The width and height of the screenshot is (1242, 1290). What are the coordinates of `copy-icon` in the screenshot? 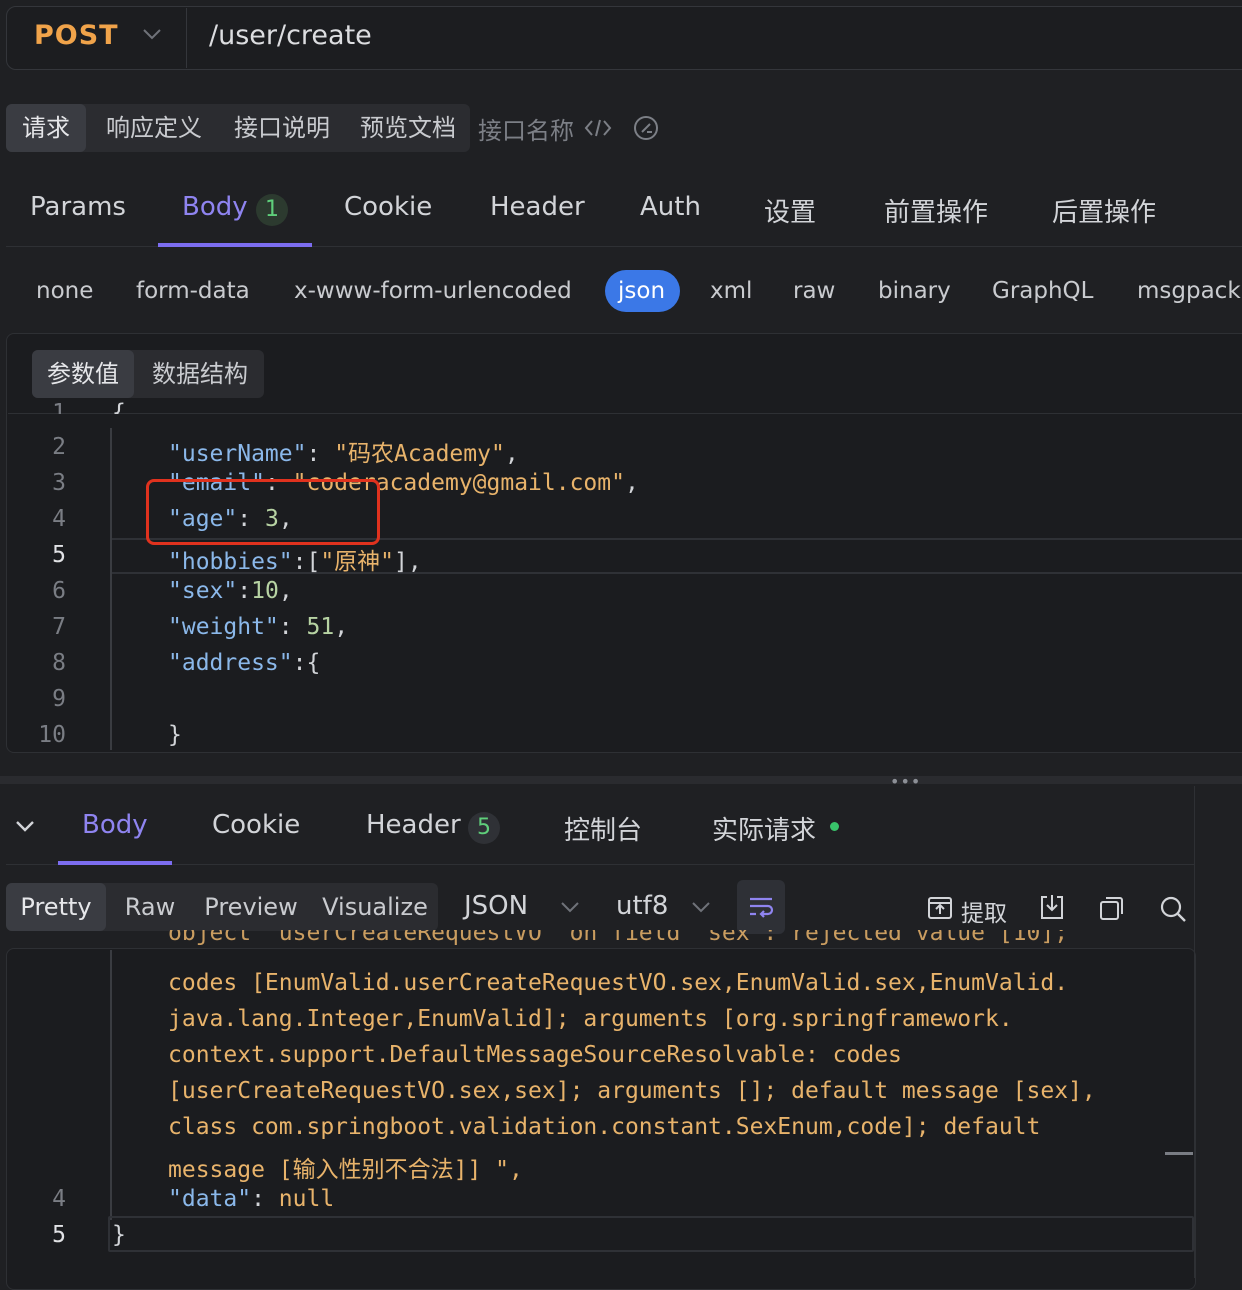 It's located at (1112, 908).